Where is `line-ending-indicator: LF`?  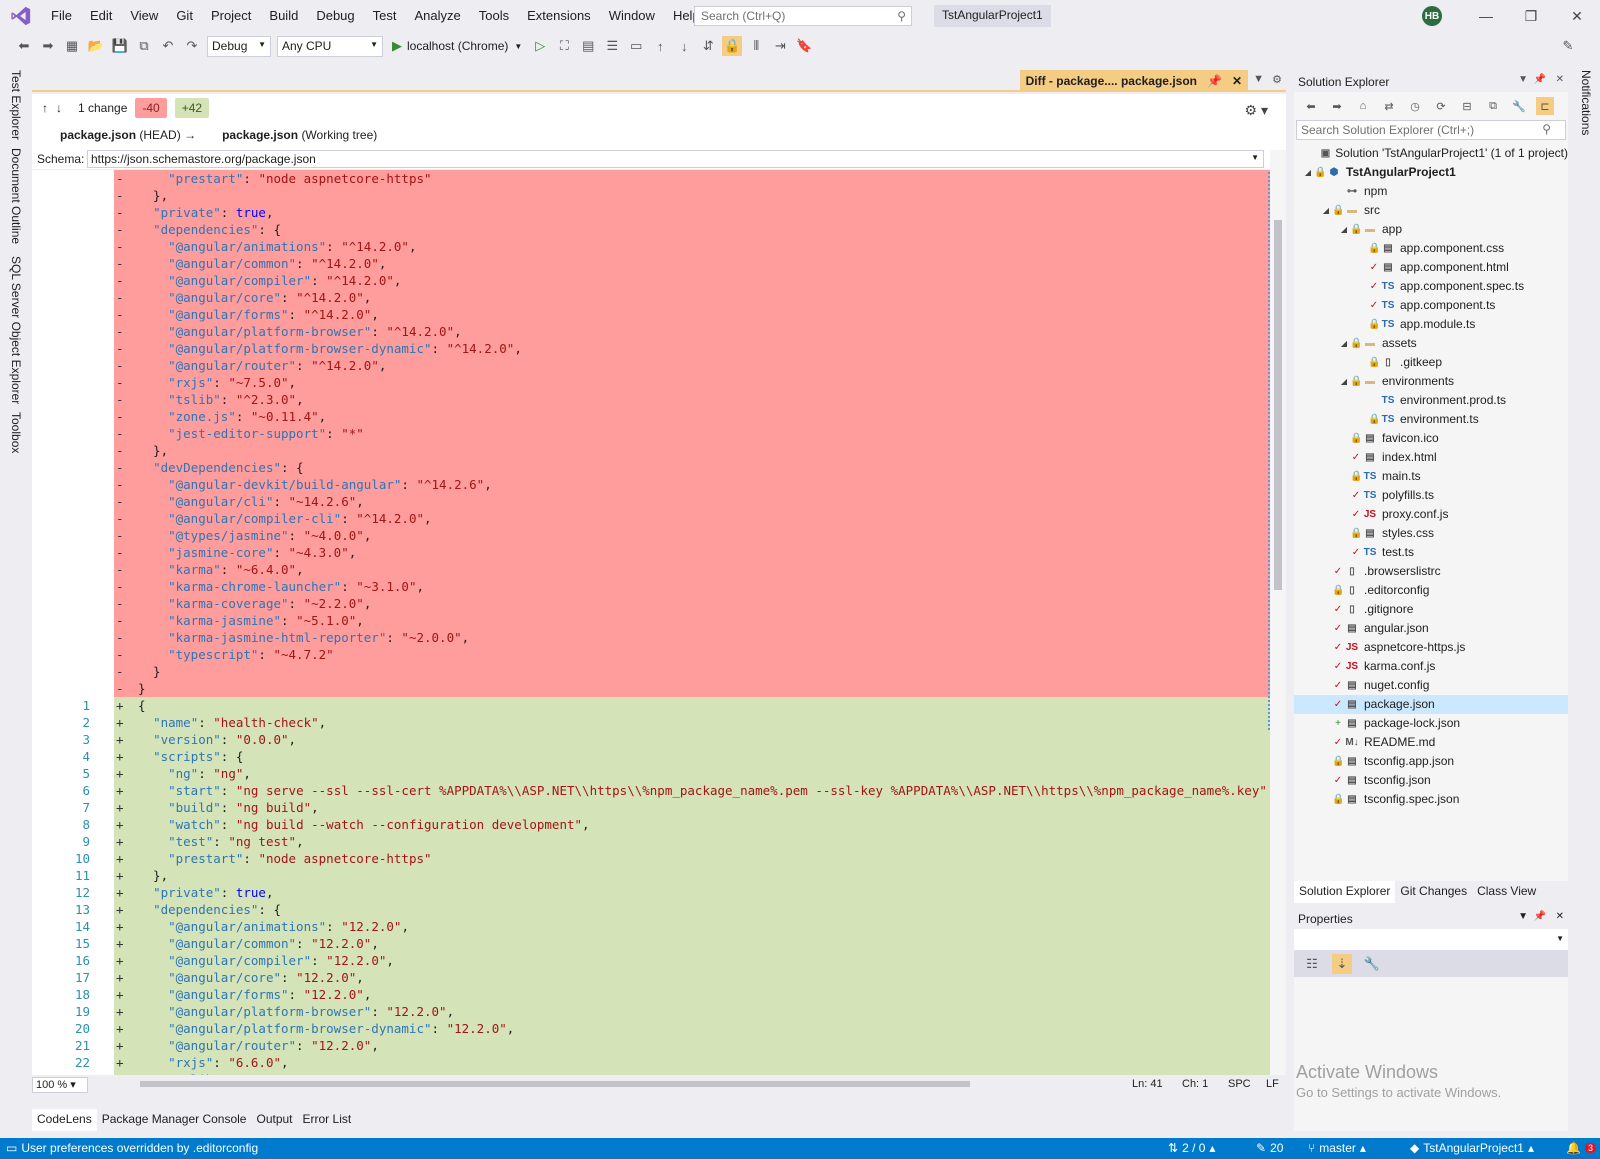
line-ending-indicator: LF is located at coordinates (1272, 1084).